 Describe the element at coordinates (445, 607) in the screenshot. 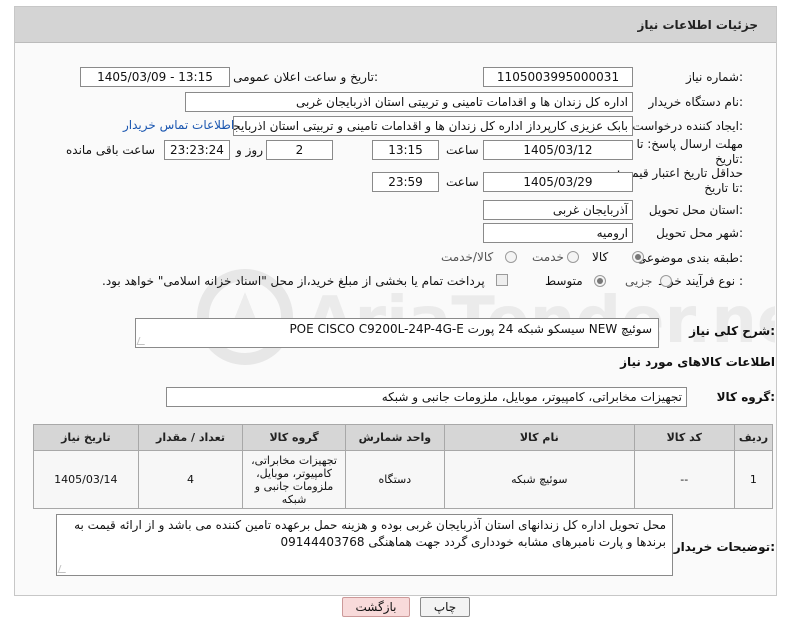

I see `print-button: چاپ` at that location.